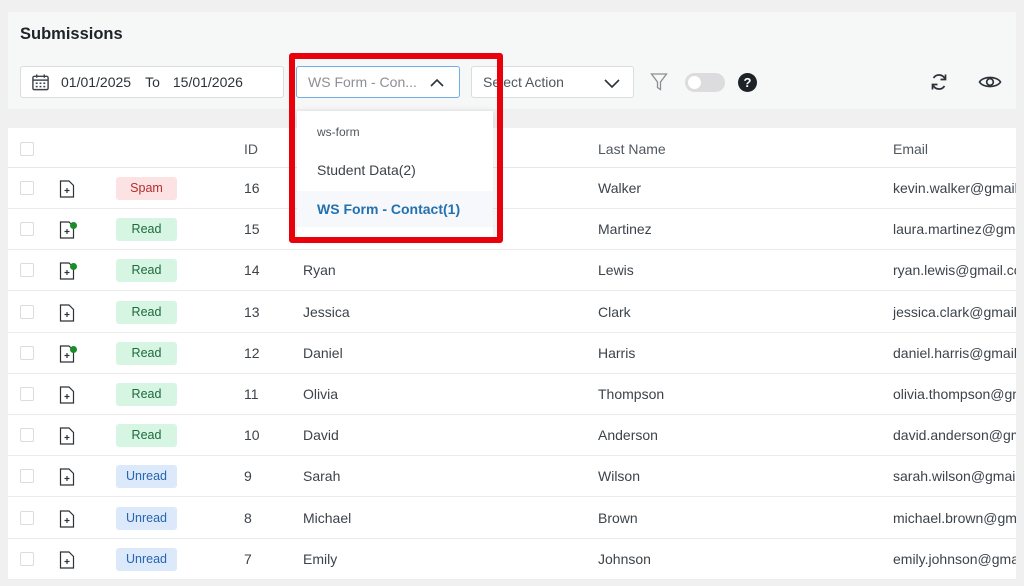 The image size is (1024, 586). What do you see at coordinates (319, 270) in the screenshot?
I see `cell-first-name: Ryan` at bounding box center [319, 270].